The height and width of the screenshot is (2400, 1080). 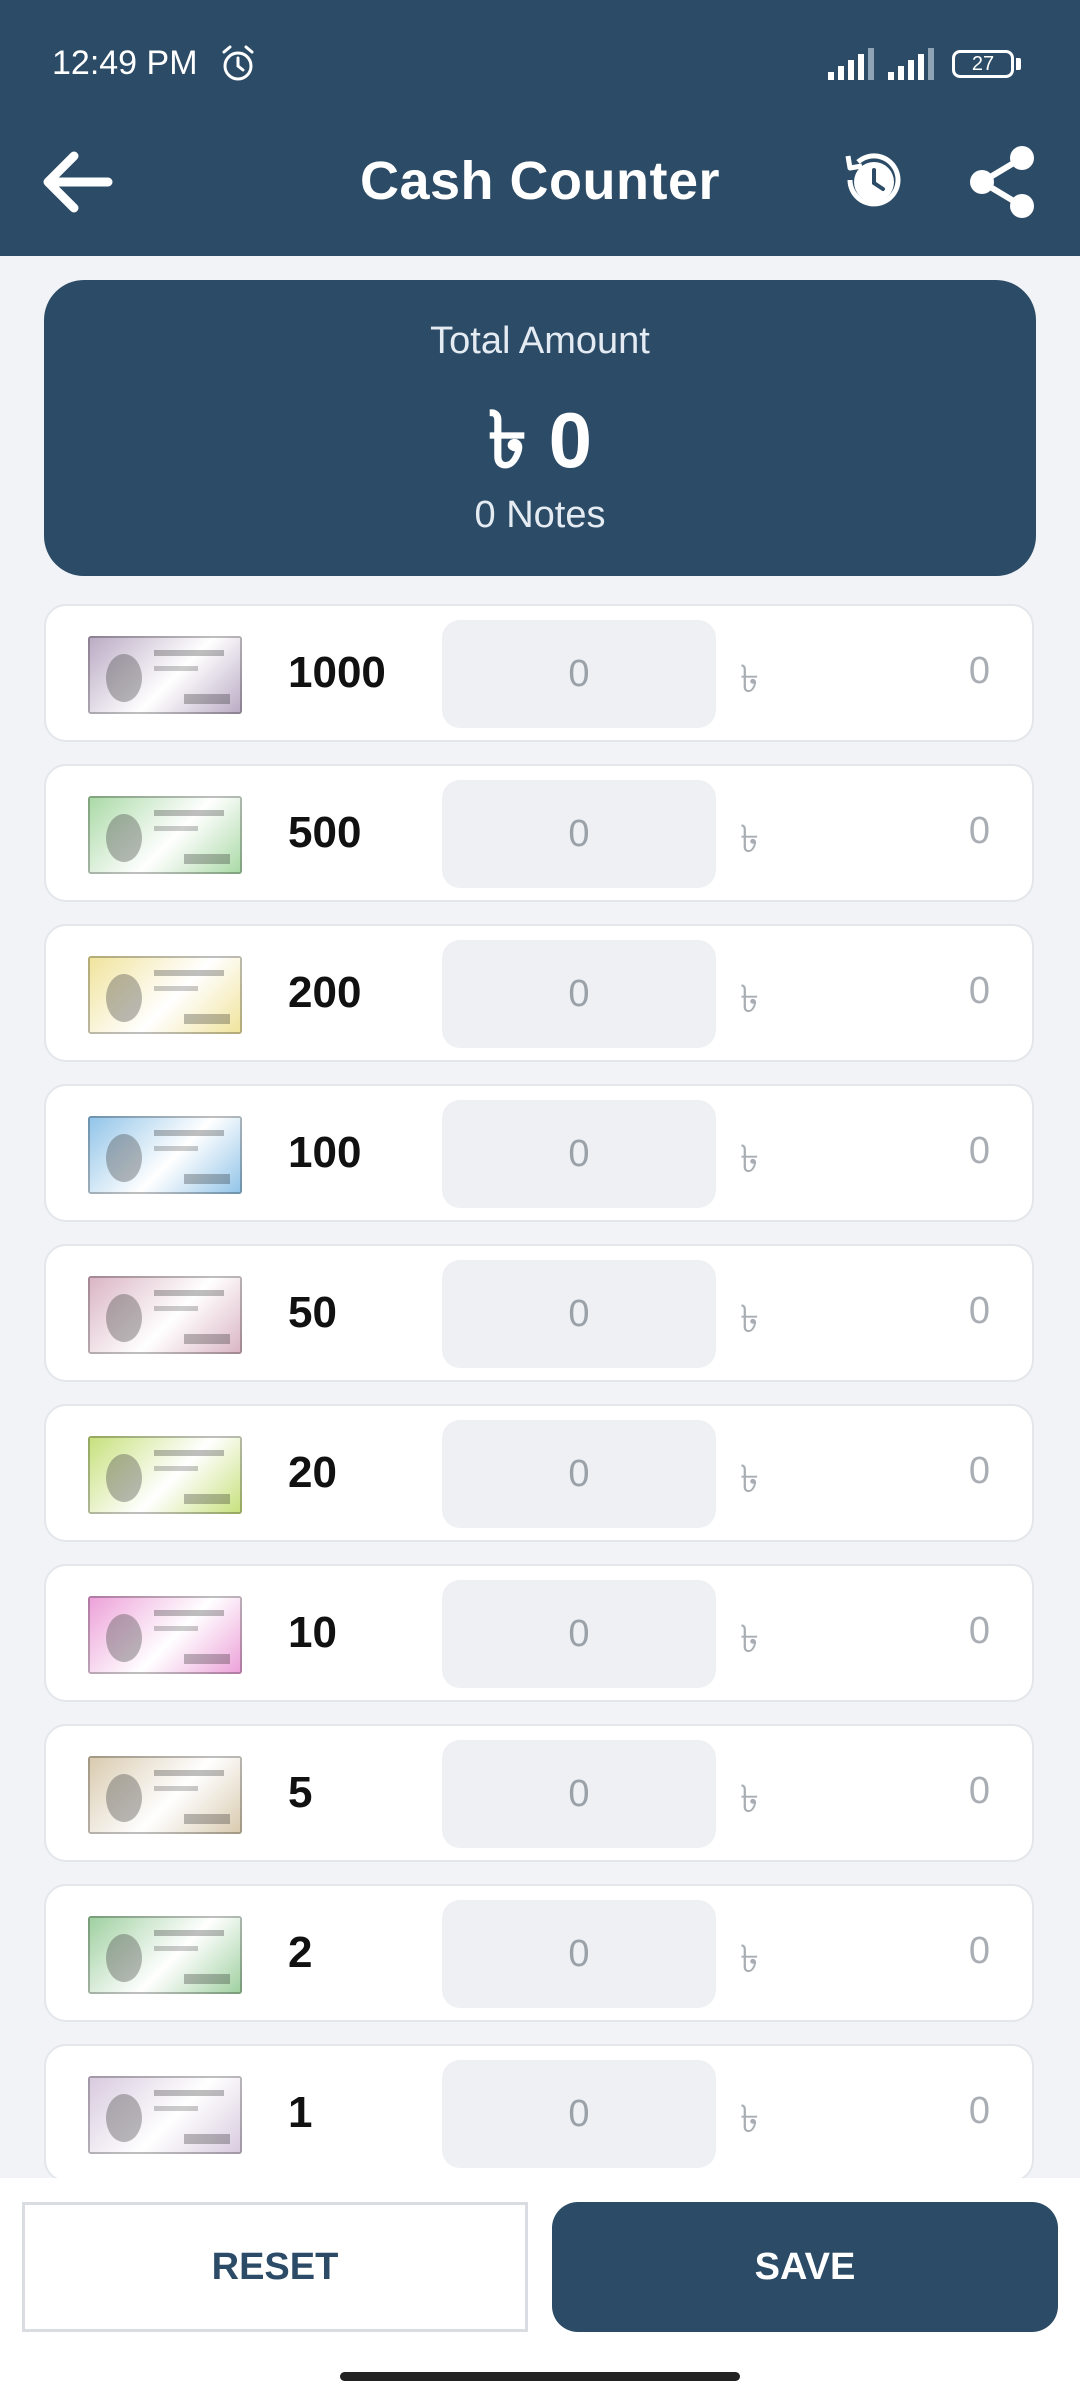 I want to click on denomination-value: 1, so click(x=300, y=2112).